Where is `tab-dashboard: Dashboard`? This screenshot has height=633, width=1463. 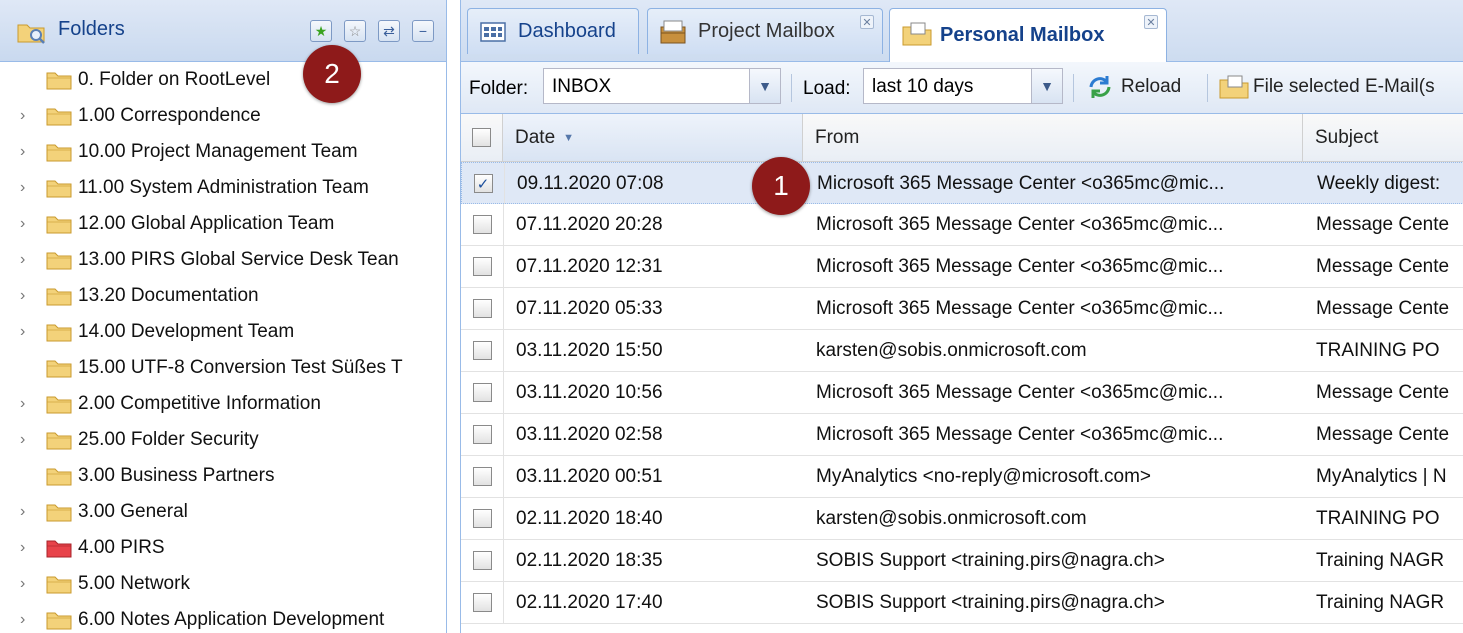
tab-dashboard: Dashboard is located at coordinates (553, 31).